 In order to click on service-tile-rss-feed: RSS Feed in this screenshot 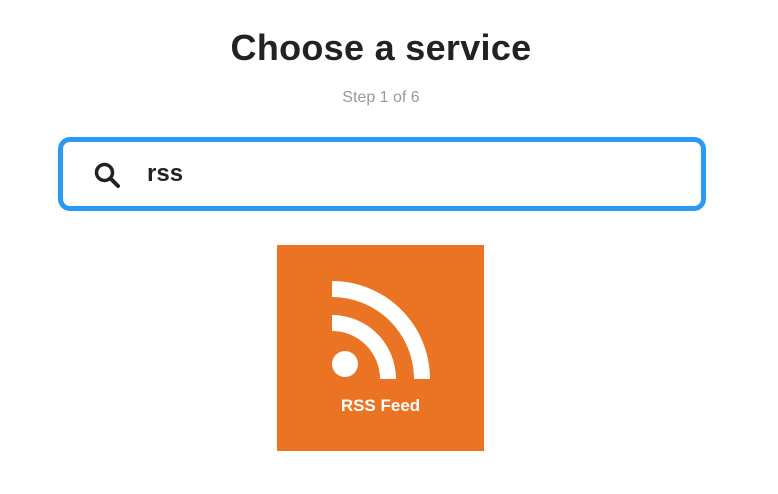, I will do `click(380, 348)`.